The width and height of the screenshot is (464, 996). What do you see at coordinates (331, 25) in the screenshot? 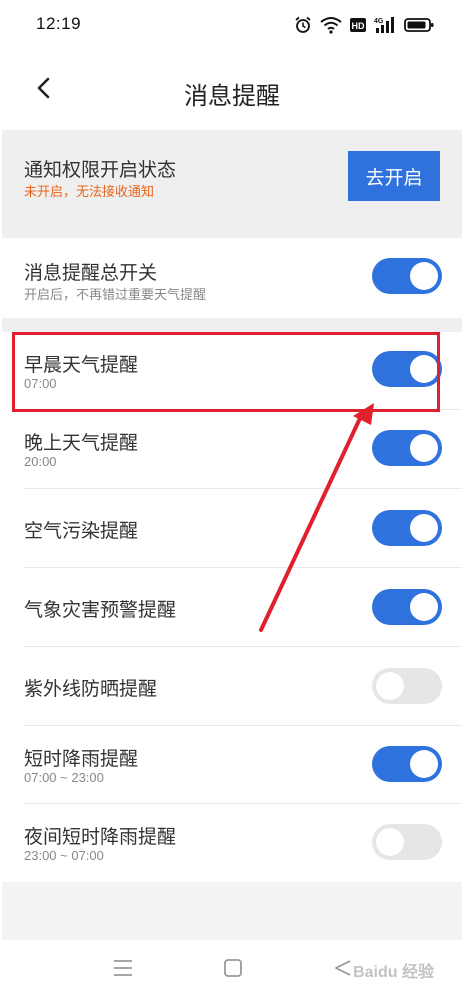
I see `wifi-icon` at bounding box center [331, 25].